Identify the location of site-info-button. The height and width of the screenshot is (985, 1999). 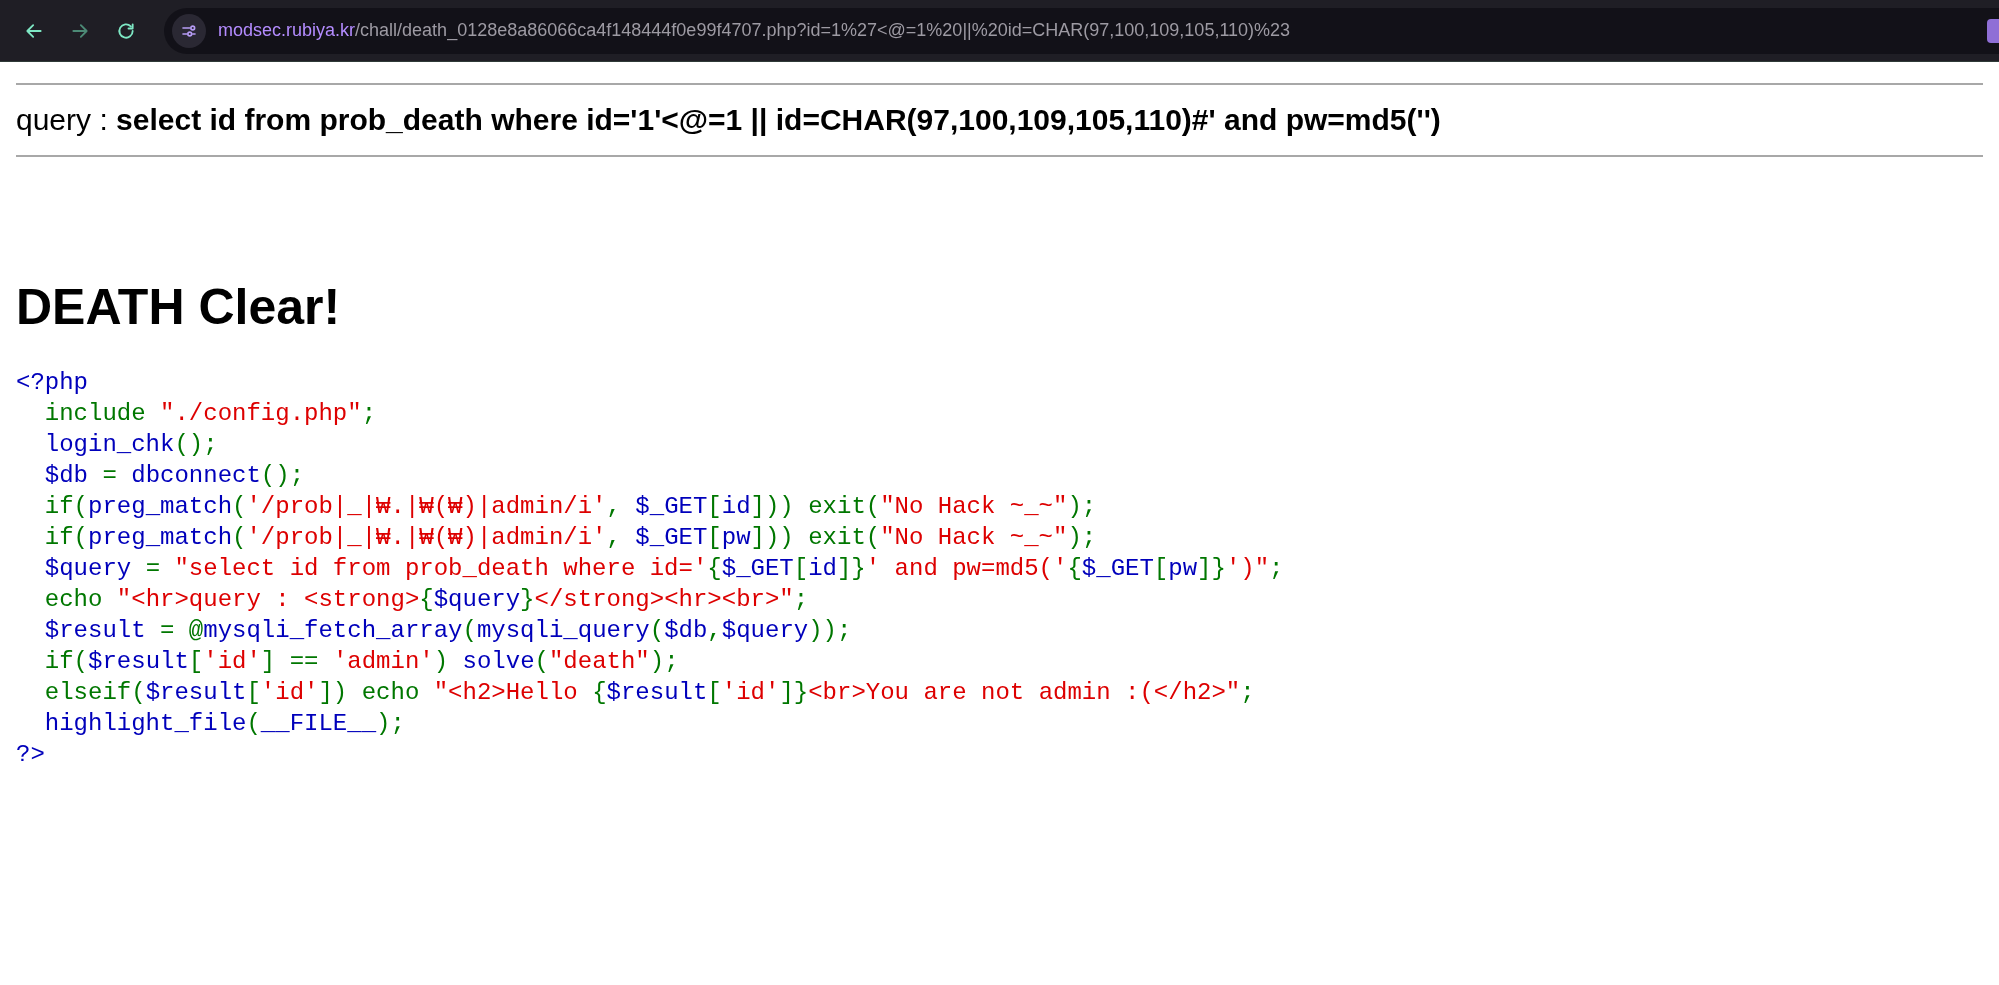
(189, 30).